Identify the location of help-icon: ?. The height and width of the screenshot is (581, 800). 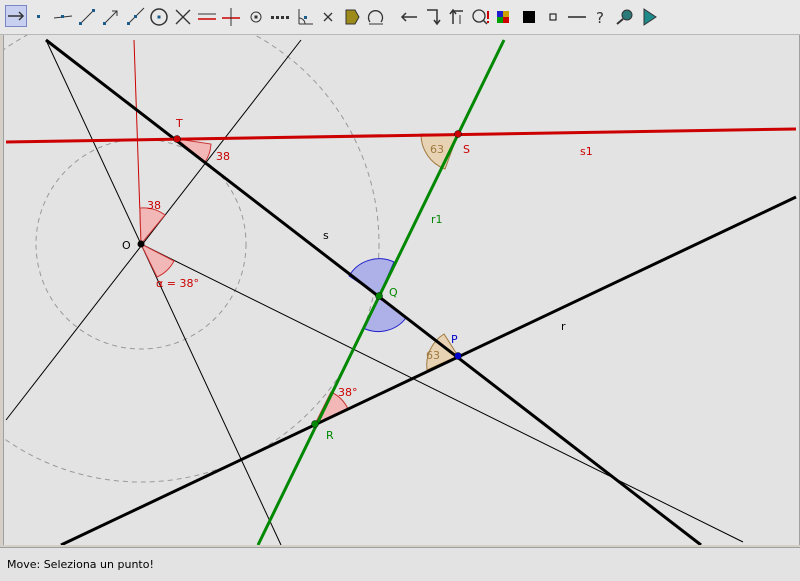
(601, 17).